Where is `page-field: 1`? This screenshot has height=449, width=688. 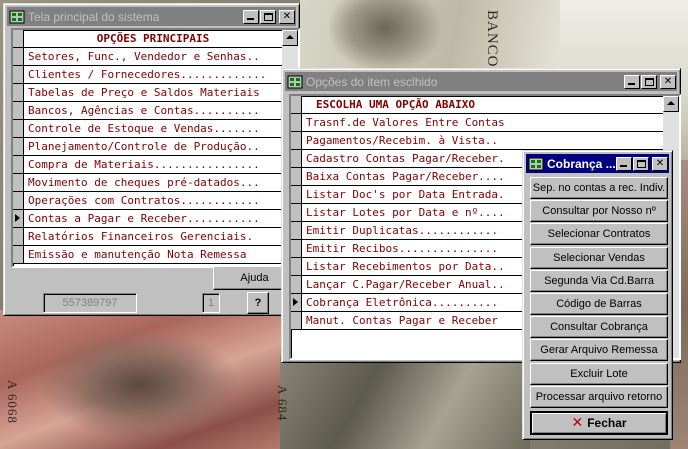 page-field: 1 is located at coordinates (211, 303).